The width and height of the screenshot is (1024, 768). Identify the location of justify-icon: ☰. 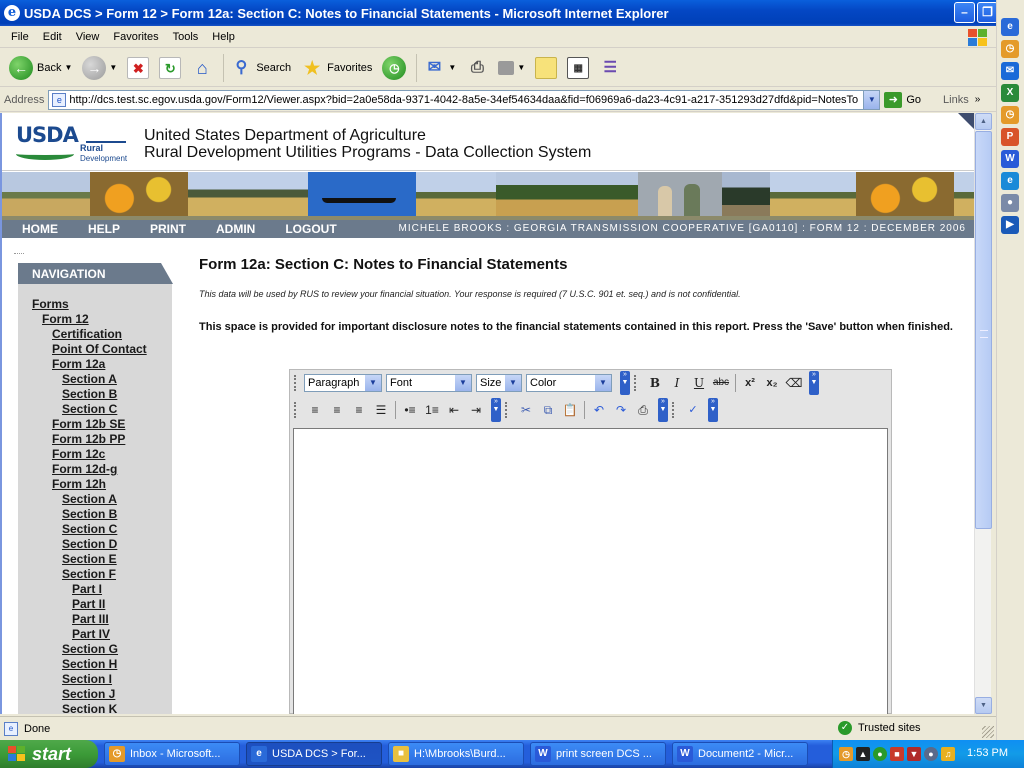
(381, 410).